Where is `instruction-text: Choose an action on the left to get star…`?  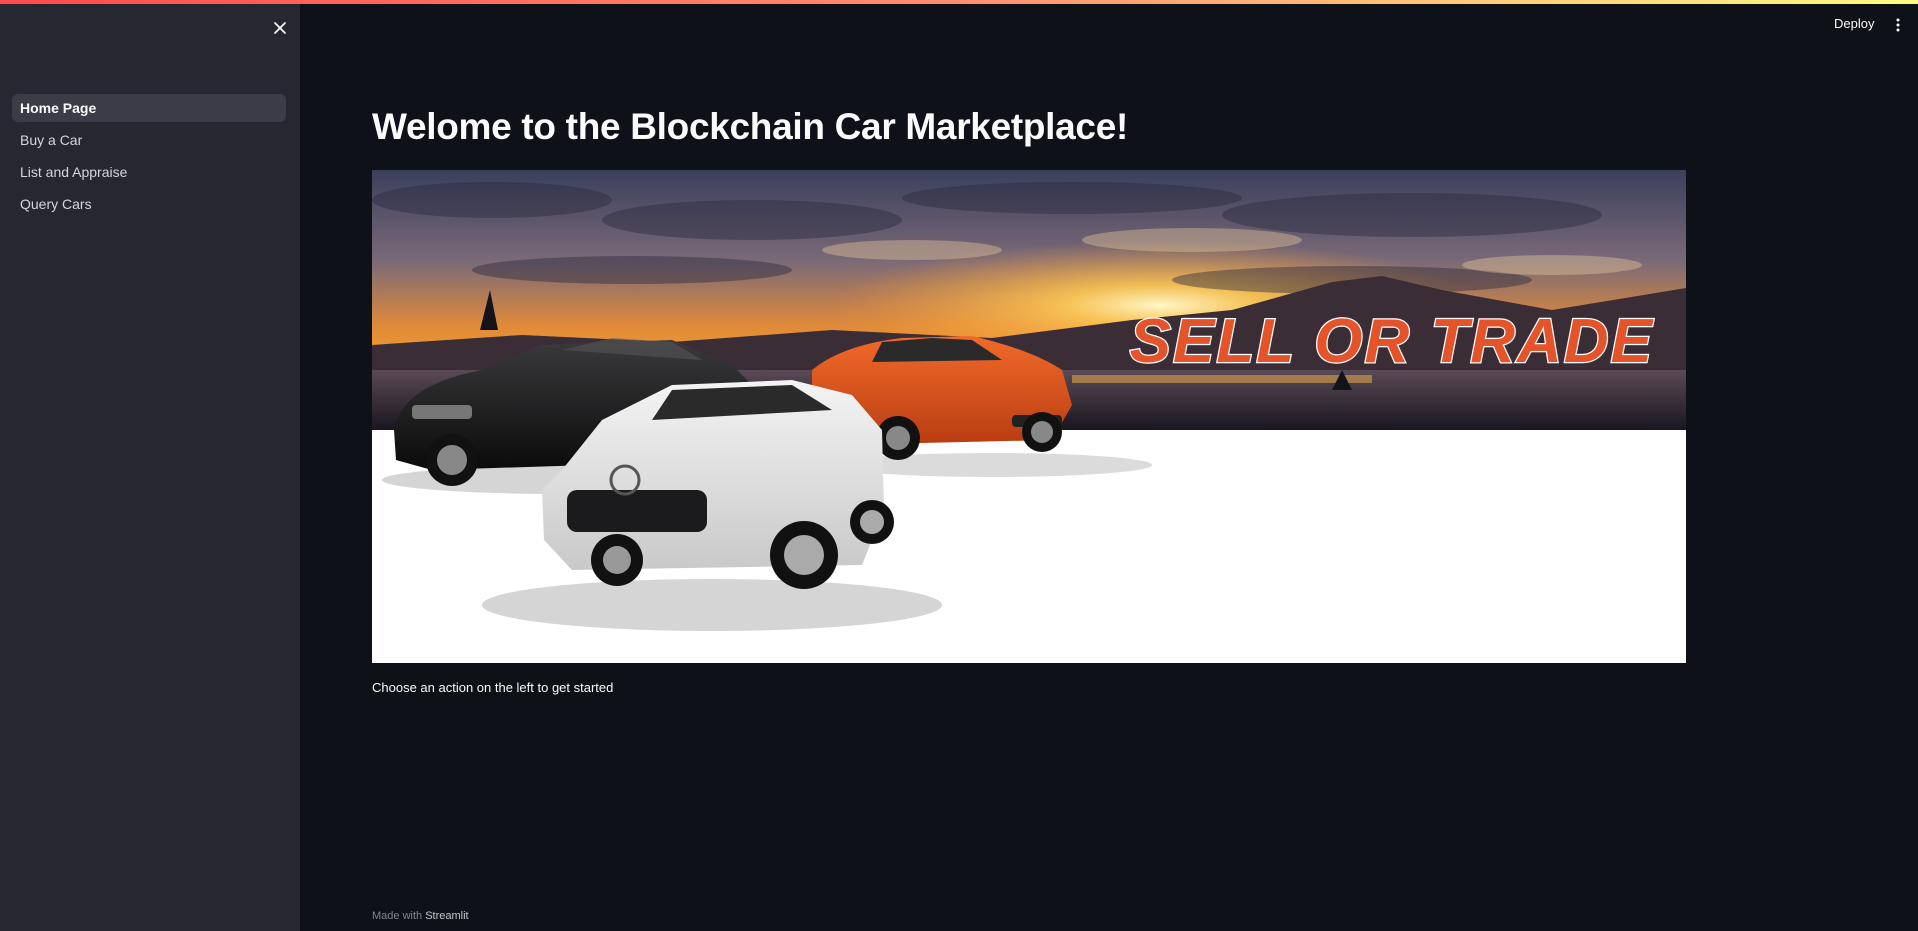
instruction-text: Choose an action on the left to get star… is located at coordinates (493, 687).